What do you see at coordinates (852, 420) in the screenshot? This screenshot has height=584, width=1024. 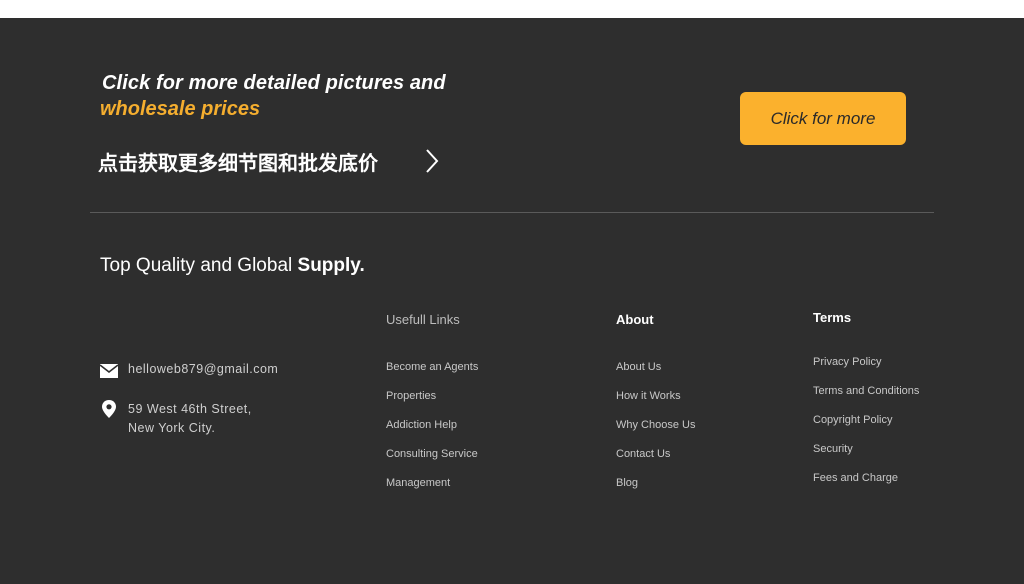 I see `link-copyright-policy: Copyright Policy` at bounding box center [852, 420].